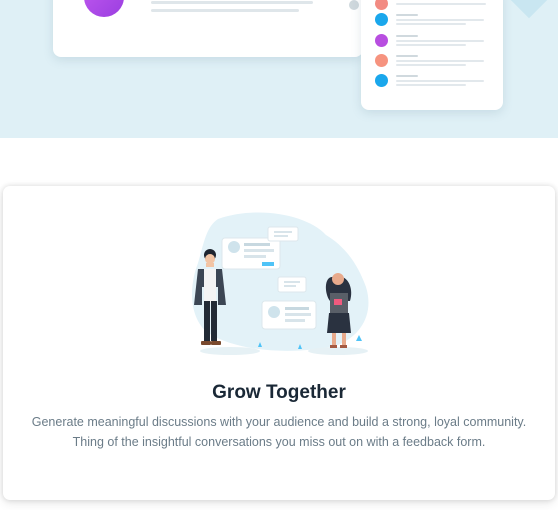 This screenshot has width=558, height=510. What do you see at coordinates (529, 9) in the screenshot?
I see `decorative-shape` at bounding box center [529, 9].